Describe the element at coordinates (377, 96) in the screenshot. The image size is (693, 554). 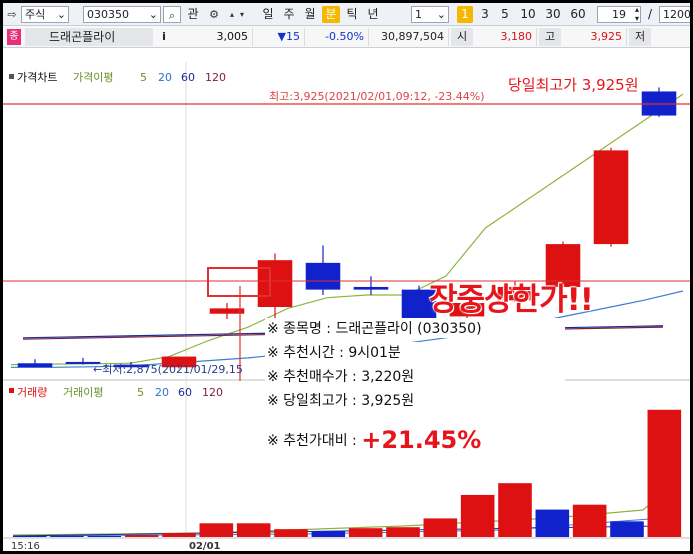
I see `max-annotation: 최고:3,925(2021/02/01,09:12, -23.44%)` at that location.